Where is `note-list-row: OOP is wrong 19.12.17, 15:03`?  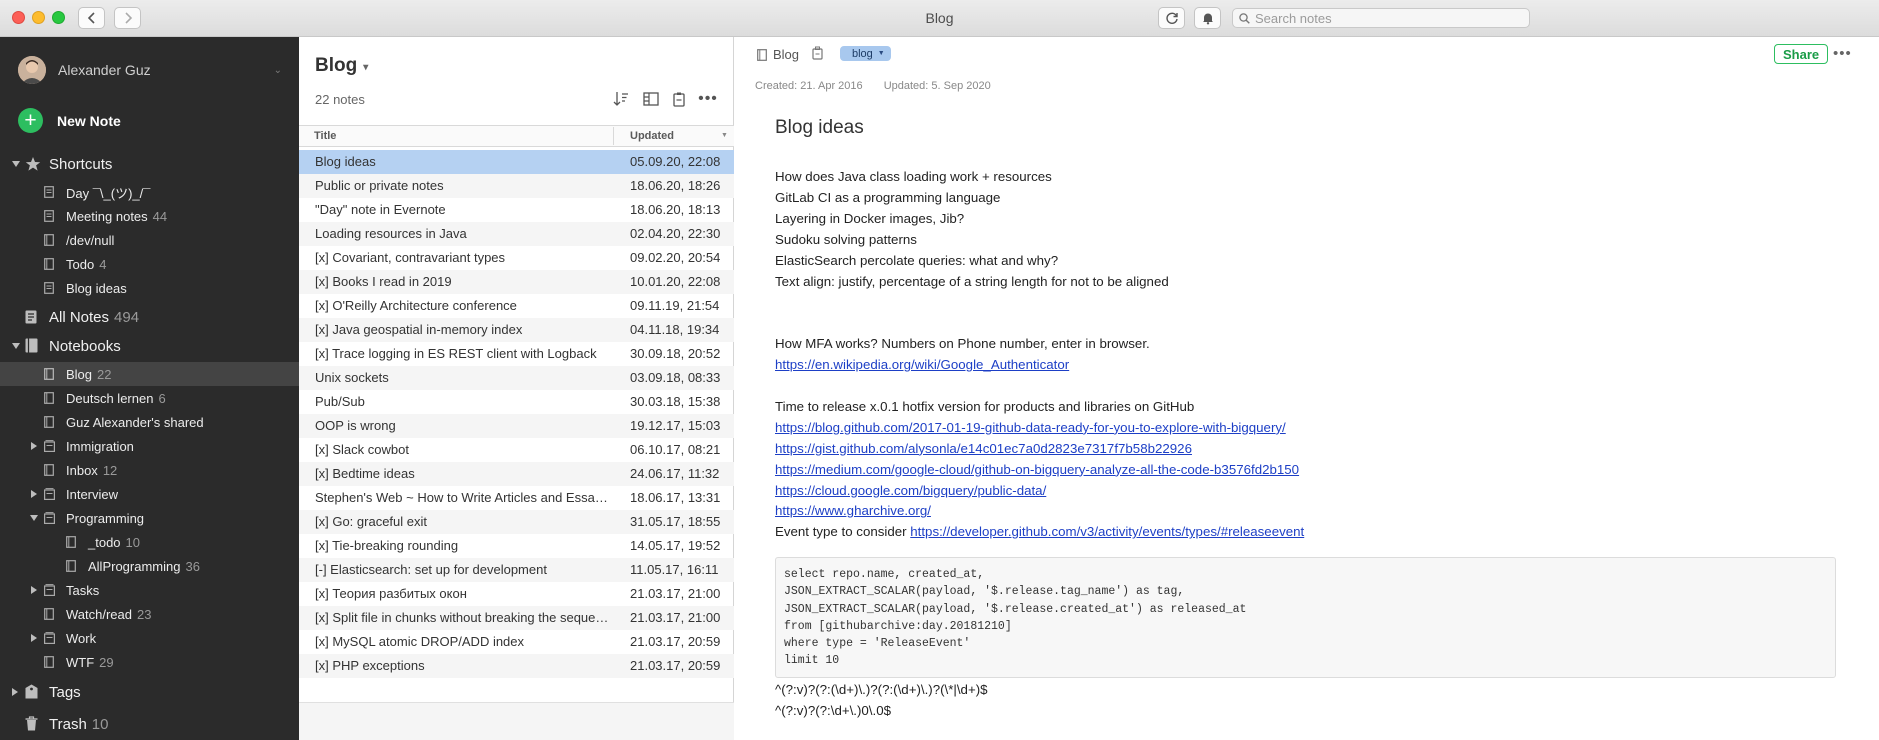
note-list-row: OOP is wrong 19.12.17, 15:03 is located at coordinates (516, 426).